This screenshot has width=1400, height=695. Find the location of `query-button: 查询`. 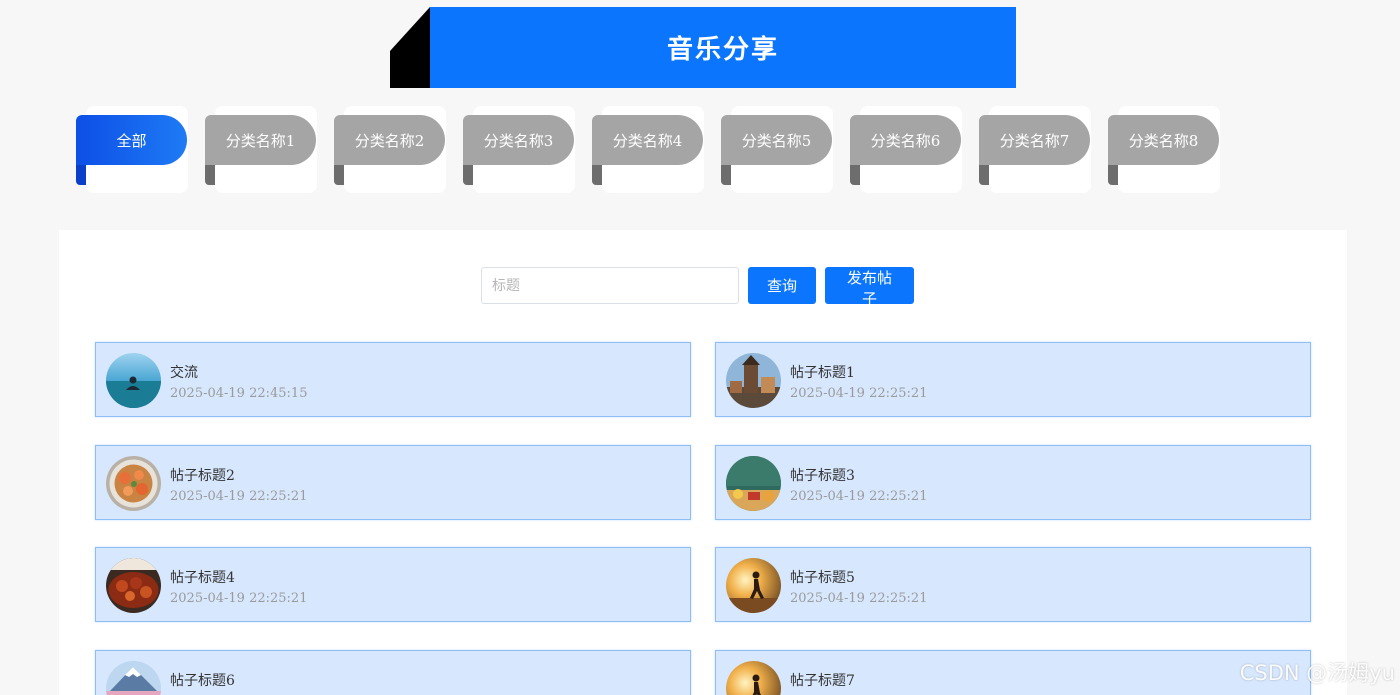

query-button: 查询 is located at coordinates (782, 285).